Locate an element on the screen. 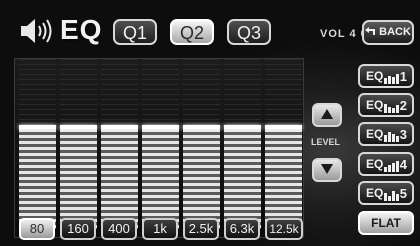 The height and width of the screenshot is (246, 420). eq-preset-number: 1 is located at coordinates (403, 76).